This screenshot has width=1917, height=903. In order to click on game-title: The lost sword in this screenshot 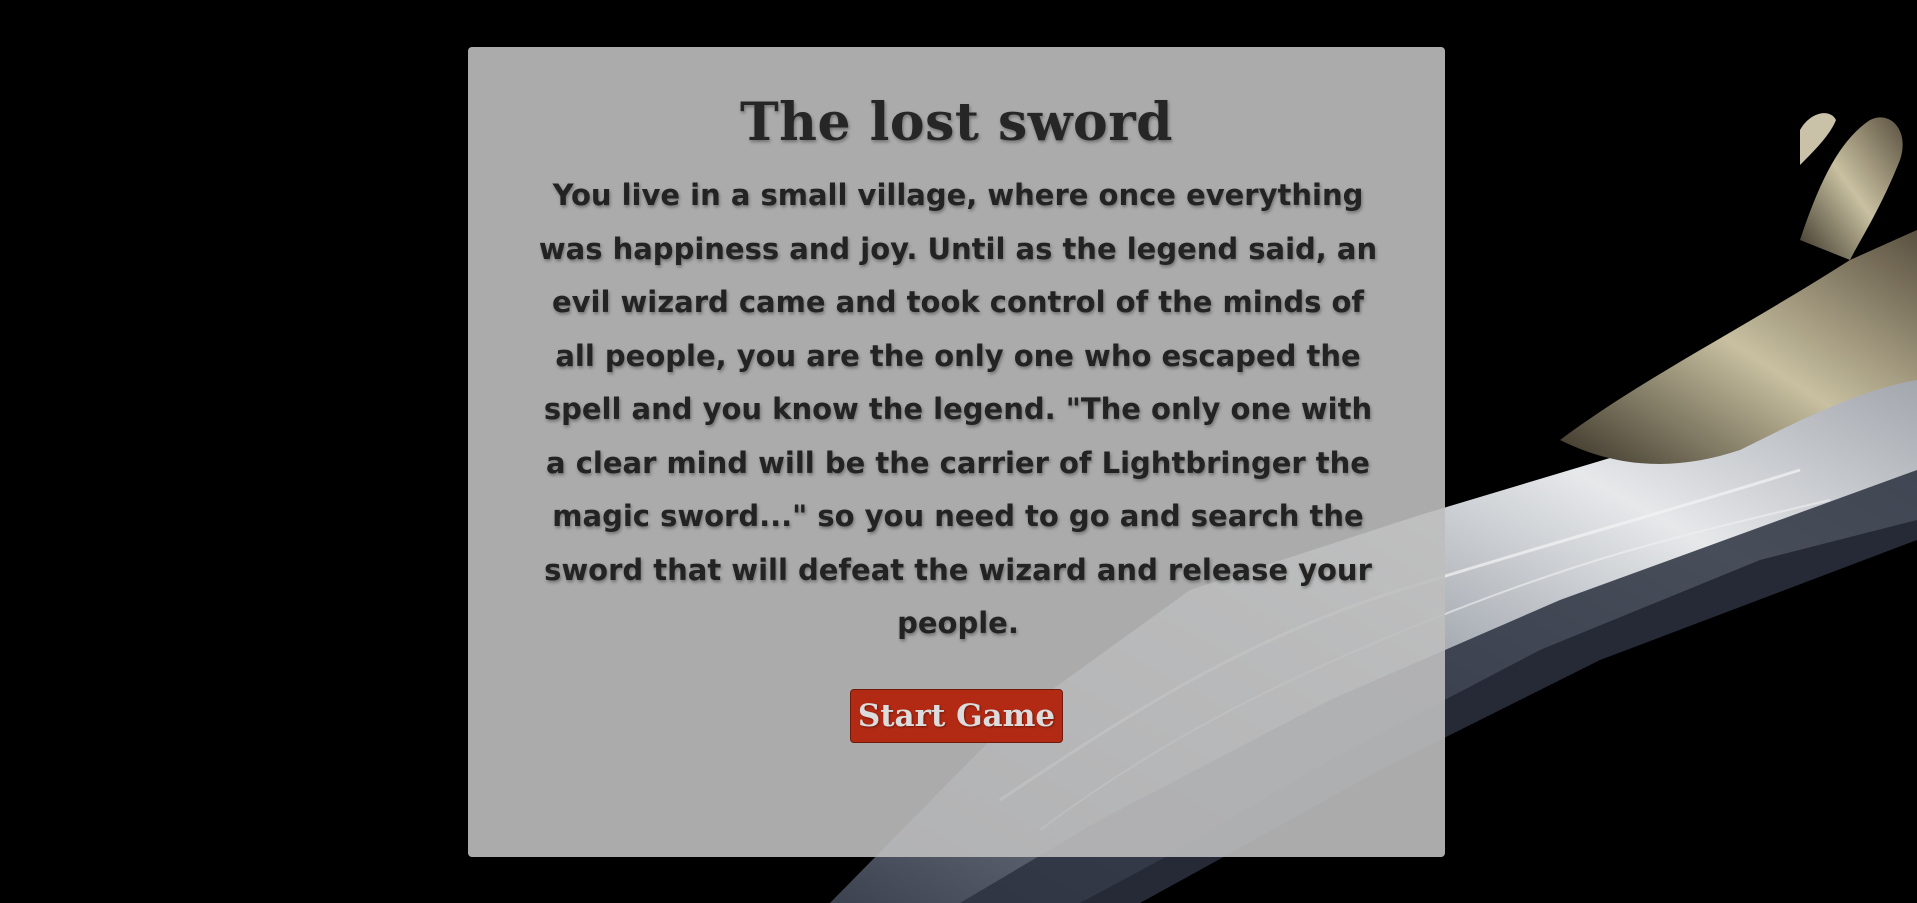, I will do `click(956, 122)`.